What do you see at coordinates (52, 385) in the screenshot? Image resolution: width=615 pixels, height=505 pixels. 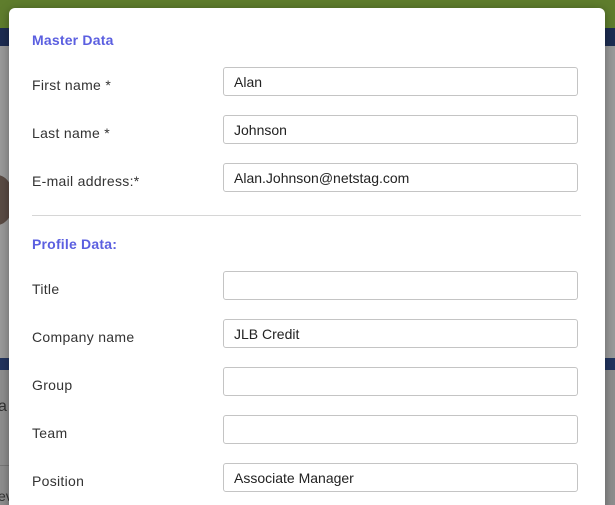 I see `group-label: Group` at bounding box center [52, 385].